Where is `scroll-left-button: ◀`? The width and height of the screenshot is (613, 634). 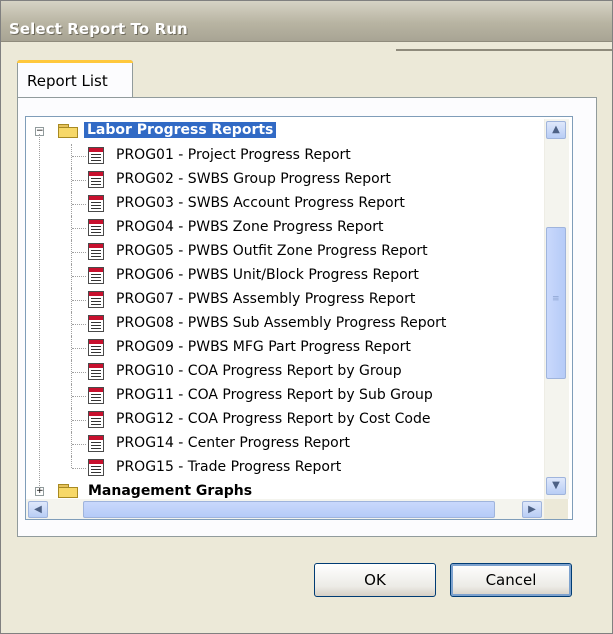 scroll-left-button: ◀ is located at coordinates (38, 509).